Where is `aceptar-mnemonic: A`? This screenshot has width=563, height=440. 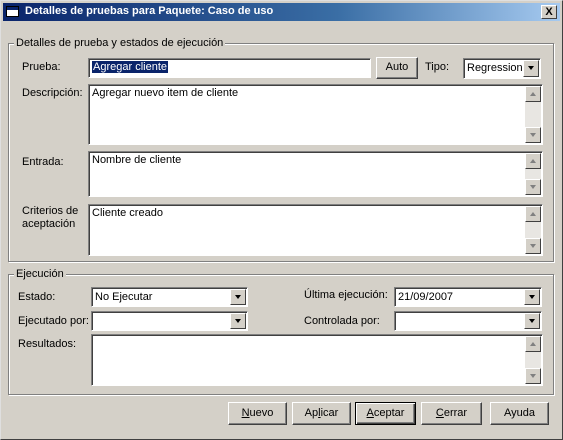 aceptar-mnemonic: A is located at coordinates (370, 413).